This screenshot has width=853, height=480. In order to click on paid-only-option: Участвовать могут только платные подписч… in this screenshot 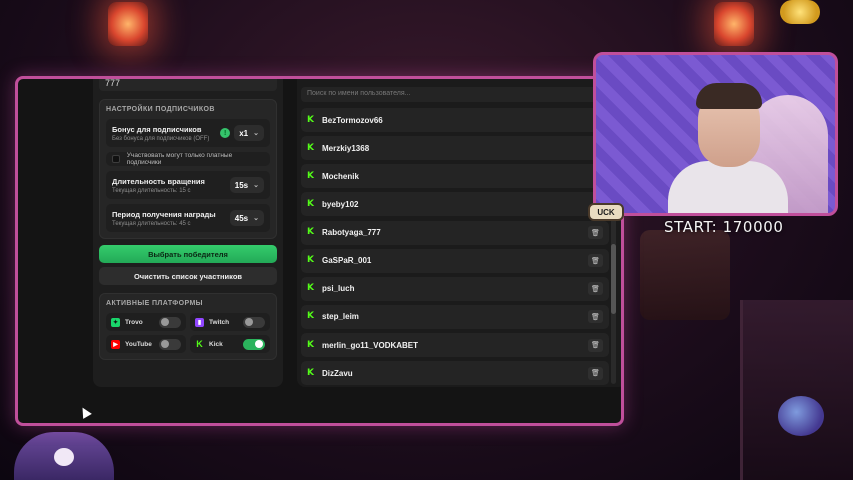, I will do `click(188, 159)`.